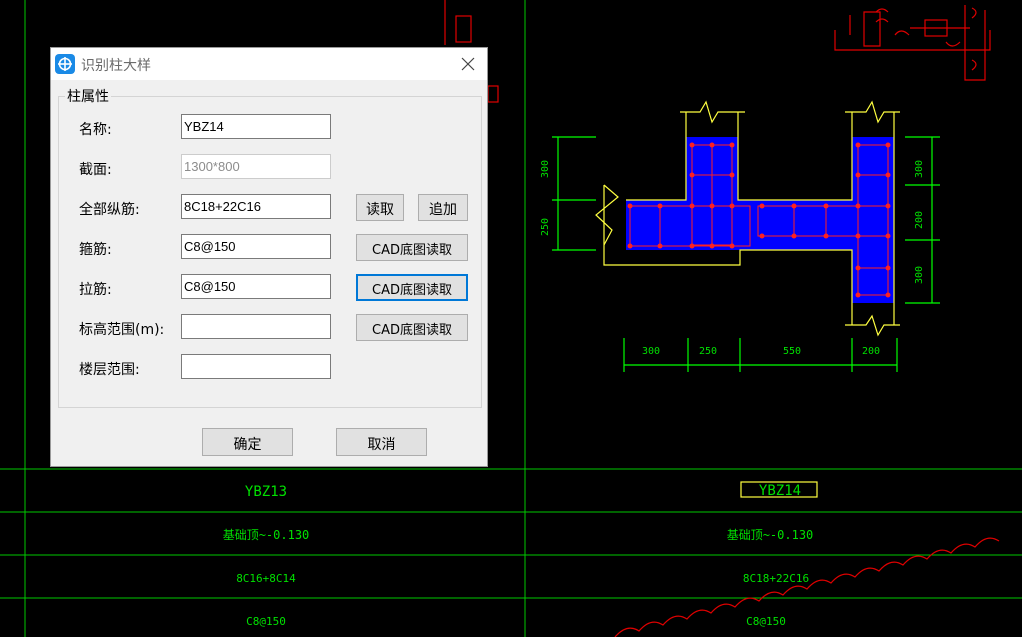 This screenshot has height=637, width=1022. Describe the element at coordinates (109, 370) in the screenshot. I see `floor-range-label: 楼层范围:` at that location.